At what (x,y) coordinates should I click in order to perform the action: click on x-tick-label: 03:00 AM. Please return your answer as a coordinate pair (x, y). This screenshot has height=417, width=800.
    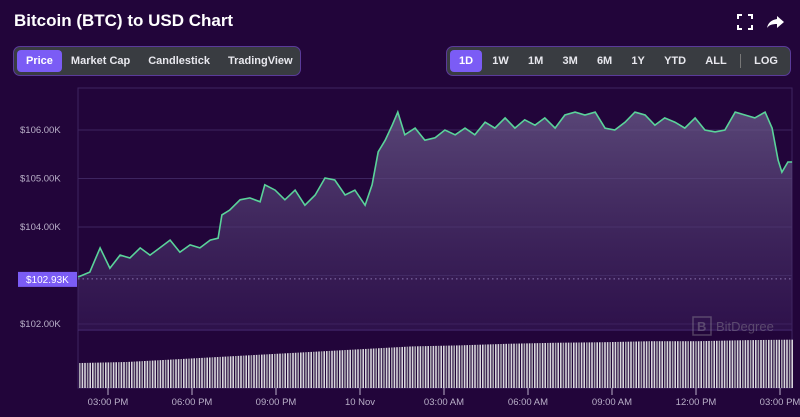
    Looking at the image, I should click on (444, 402).